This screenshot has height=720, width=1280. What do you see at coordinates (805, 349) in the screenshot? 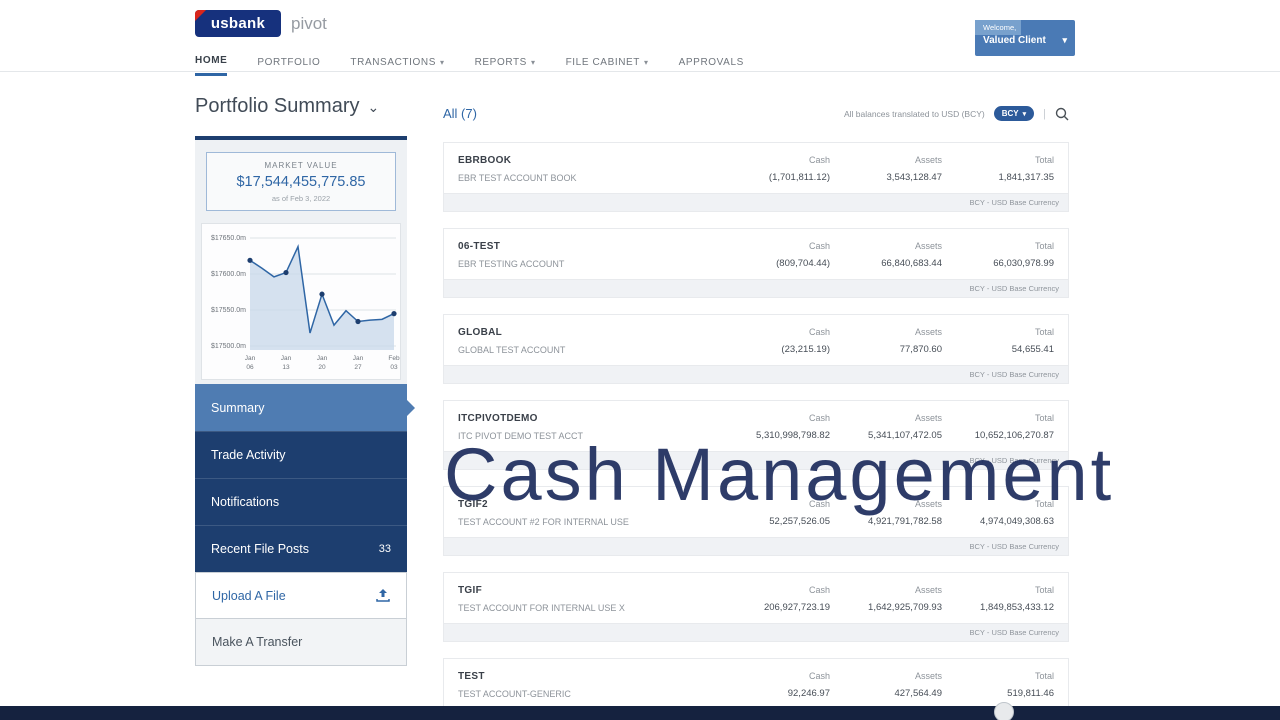
I see `cash-value: (23,215.19)` at bounding box center [805, 349].